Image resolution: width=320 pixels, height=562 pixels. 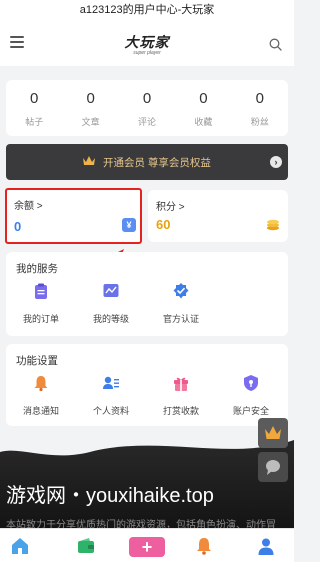 I want to click on points-value: 60, so click(x=163, y=224).